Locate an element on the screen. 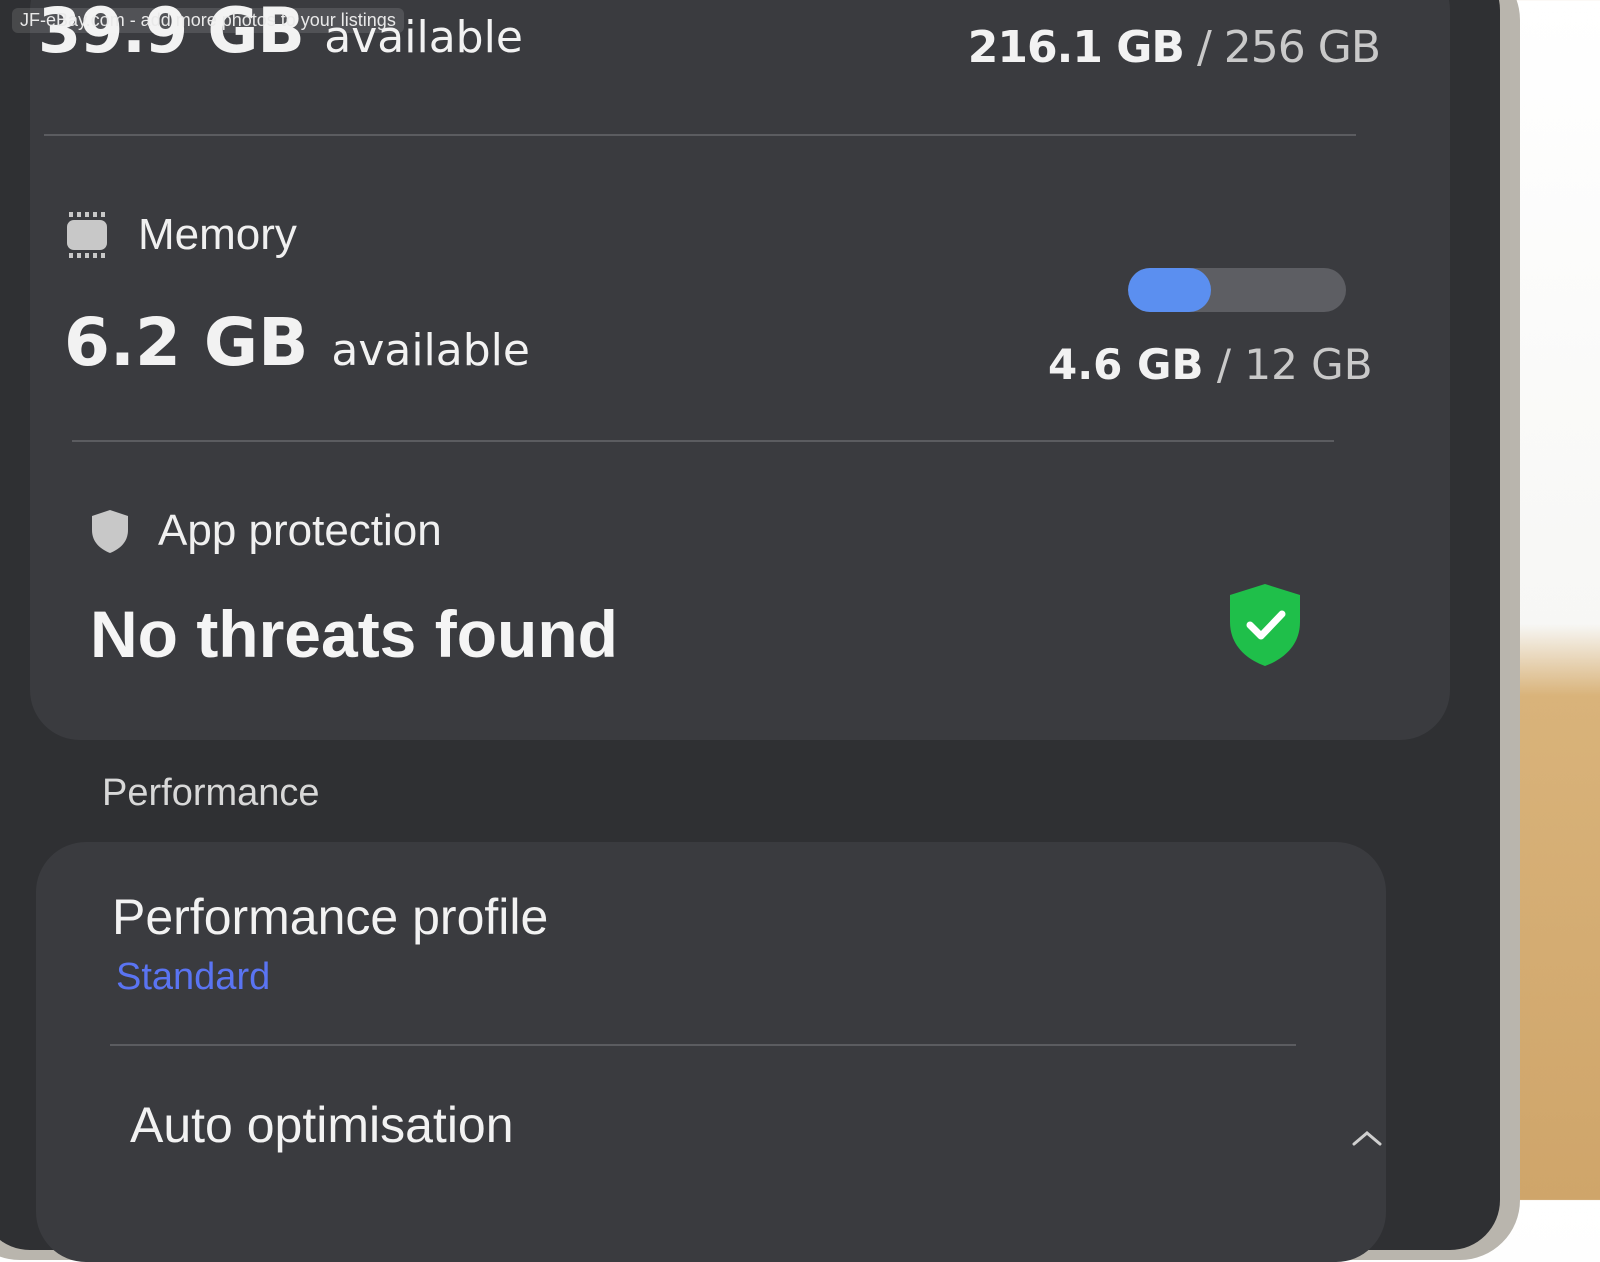 The width and height of the screenshot is (1600, 1262). auto-optimisation-title: Auto optimisation is located at coordinates (322, 1125).